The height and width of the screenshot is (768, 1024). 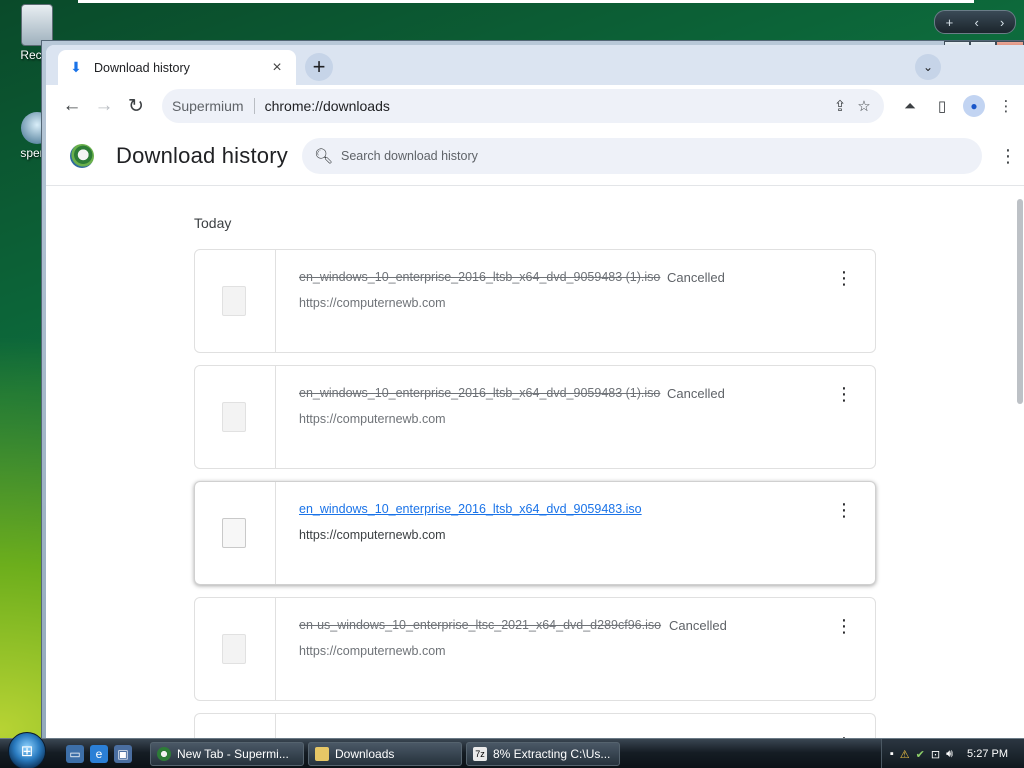 I want to click on bookmark-star-icon: ☆, so click(x=864, y=106).